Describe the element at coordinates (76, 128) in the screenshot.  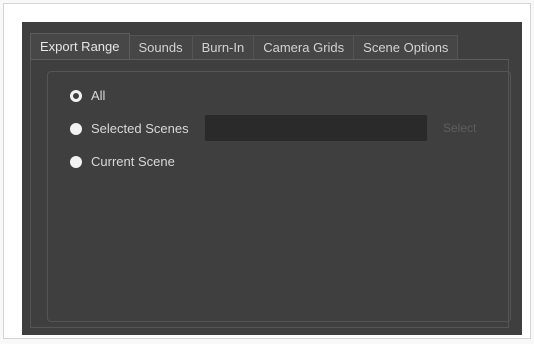
I see `radio-selected-scenes` at that location.